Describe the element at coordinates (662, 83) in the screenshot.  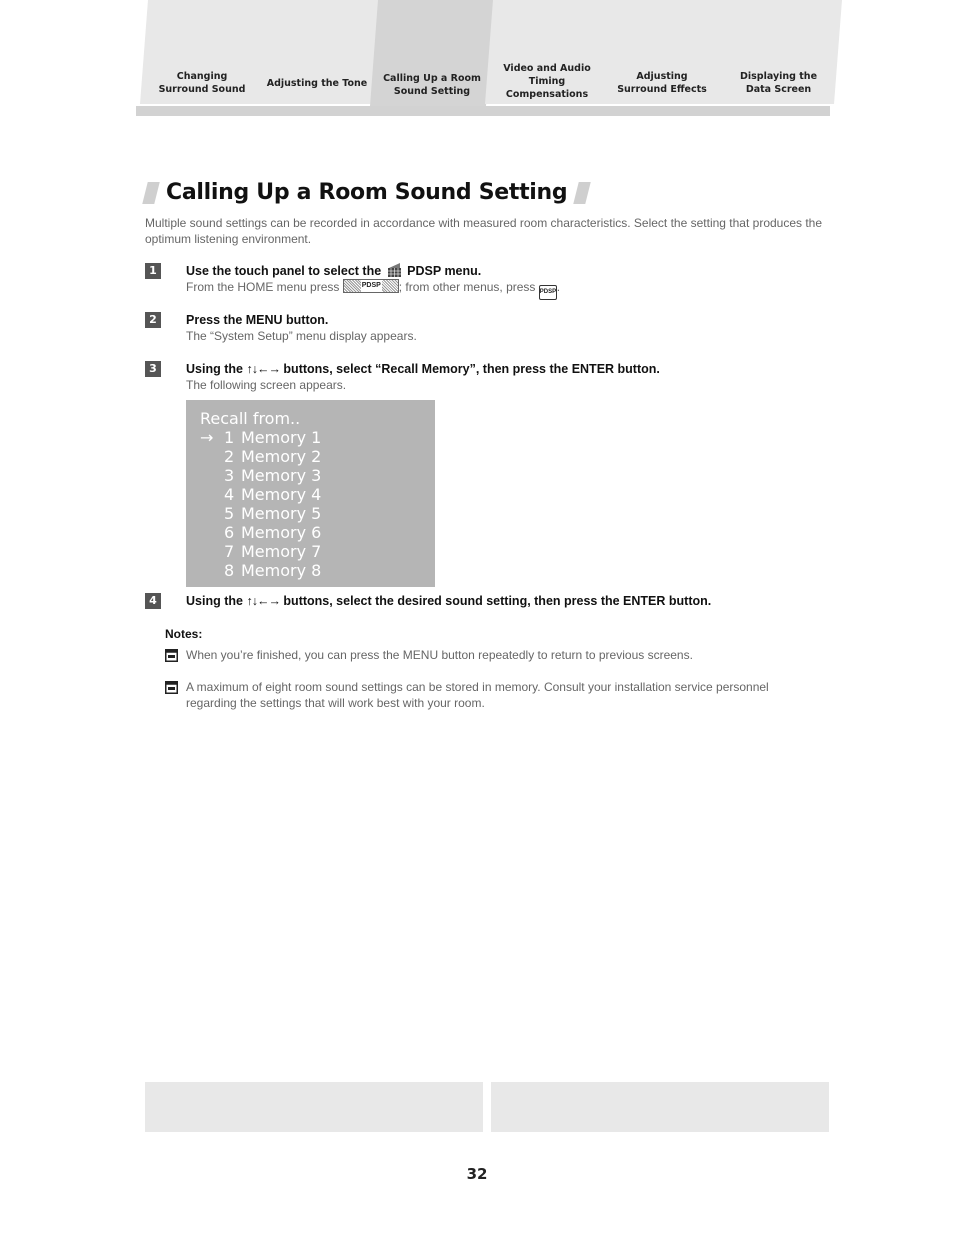
I see `tab-label: Adjusting Surround Effects` at that location.